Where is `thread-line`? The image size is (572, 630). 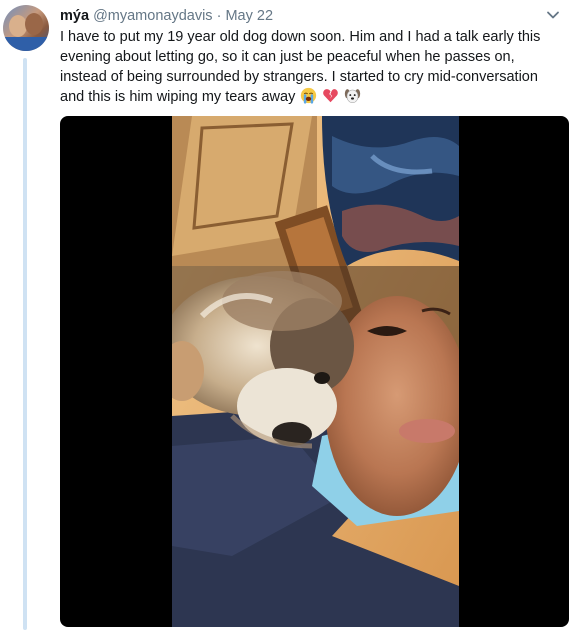
thread-line is located at coordinates (25, 344).